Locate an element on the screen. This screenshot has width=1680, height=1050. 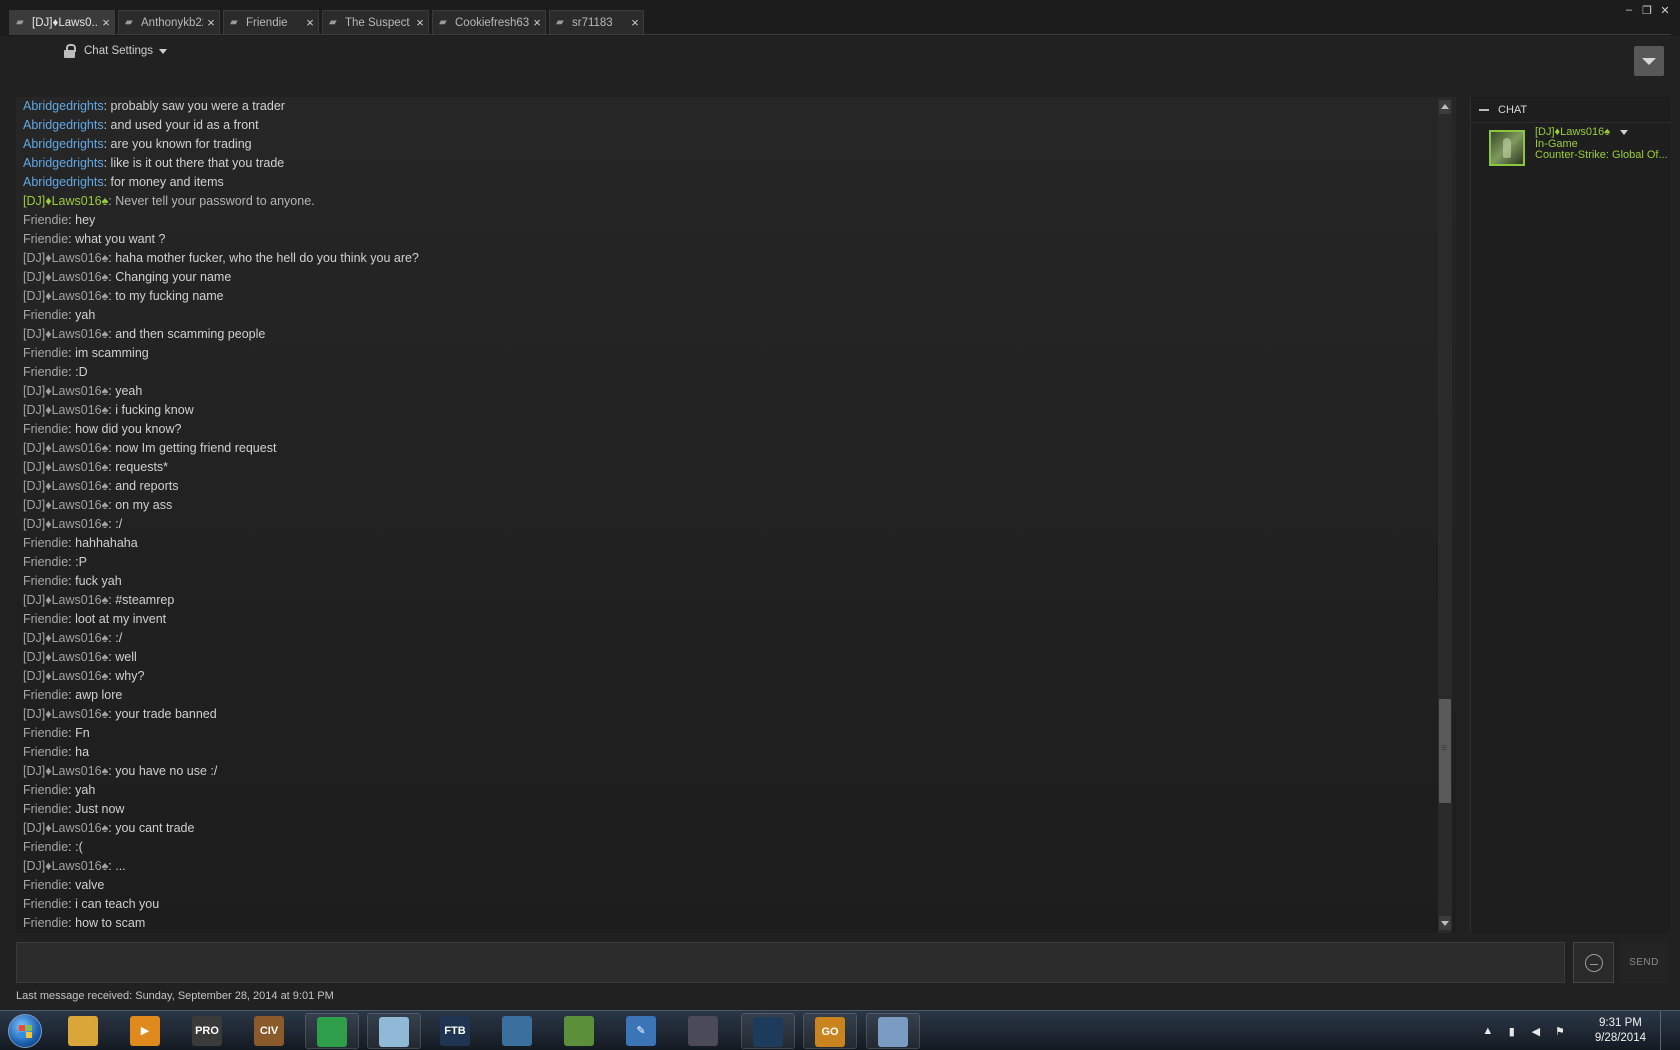
taskbar-app: FTB is located at coordinates (456, 1031).